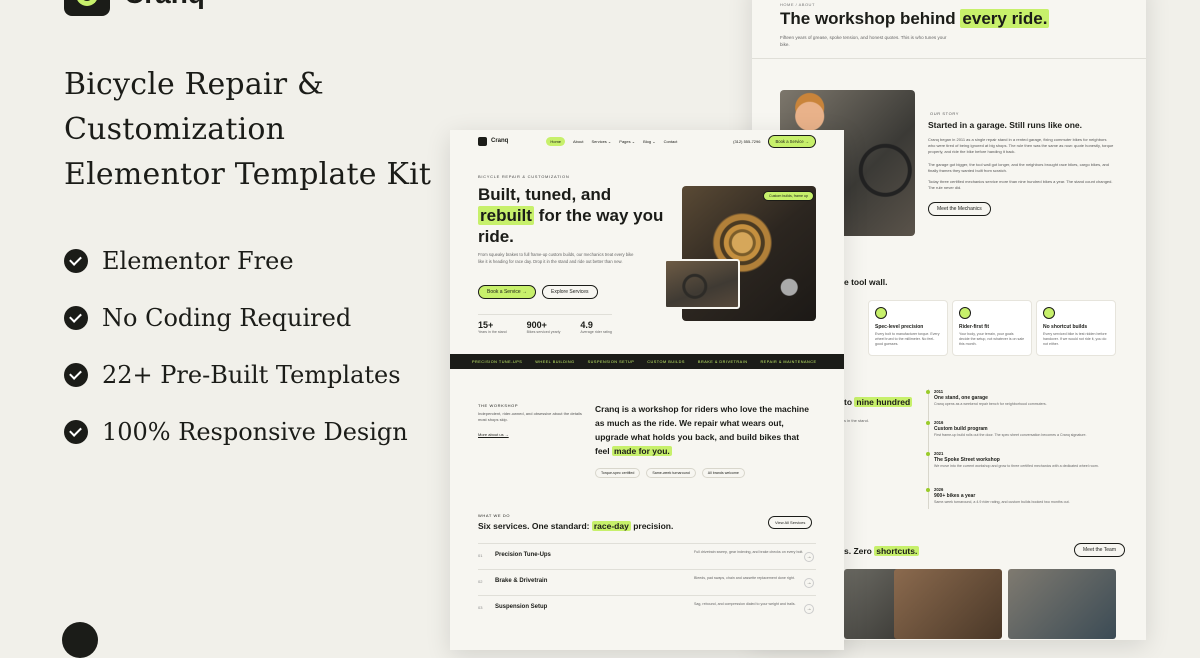 The width and height of the screenshot is (1200, 658). I want to click on about-heading: The workshop behind every ride., so click(915, 19).